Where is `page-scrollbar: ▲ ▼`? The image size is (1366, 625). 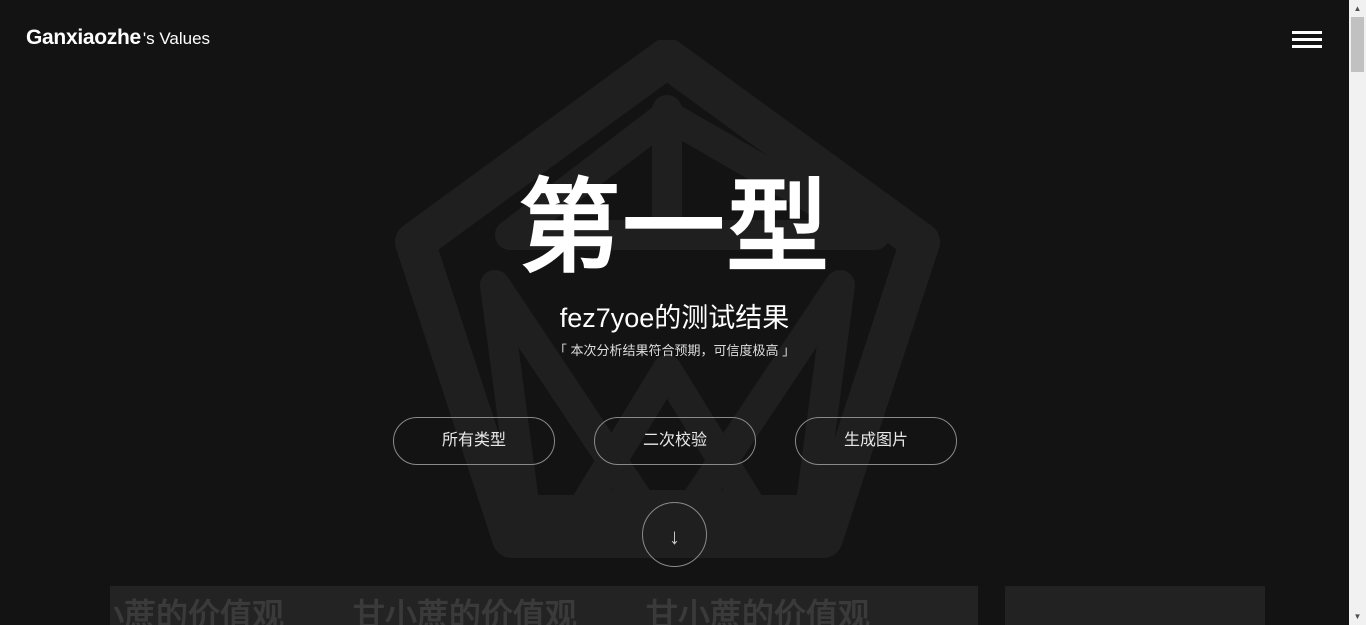 page-scrollbar: ▲ ▼ is located at coordinates (1357, 312).